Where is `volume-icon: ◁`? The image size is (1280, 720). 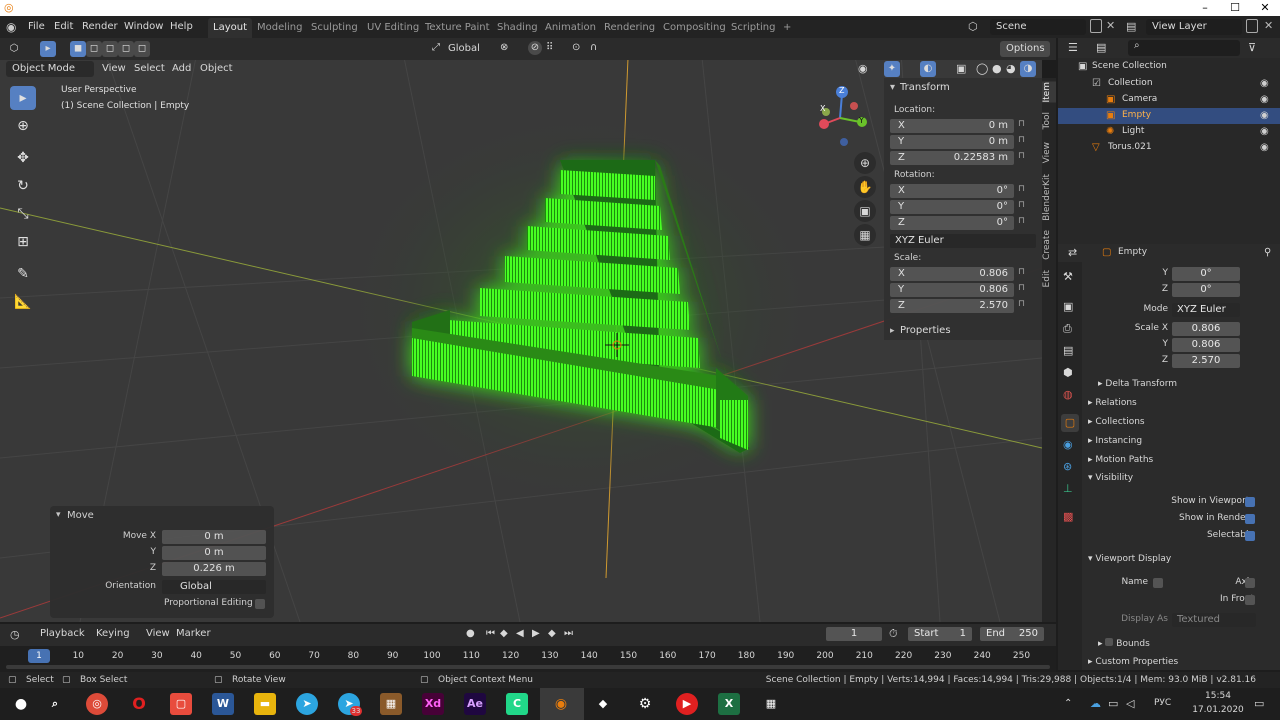
volume-icon: ◁ is located at coordinates (1130, 703).